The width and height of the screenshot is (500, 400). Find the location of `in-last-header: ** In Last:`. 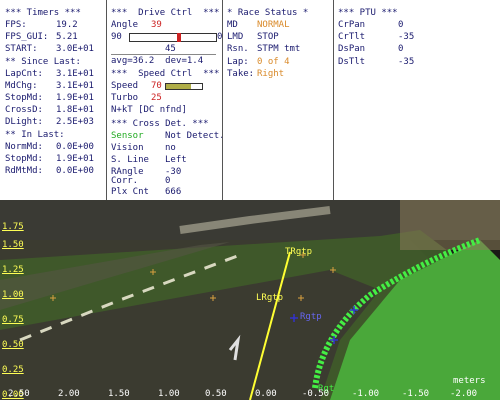

in-last-header: ** In Last: is located at coordinates (35, 135).